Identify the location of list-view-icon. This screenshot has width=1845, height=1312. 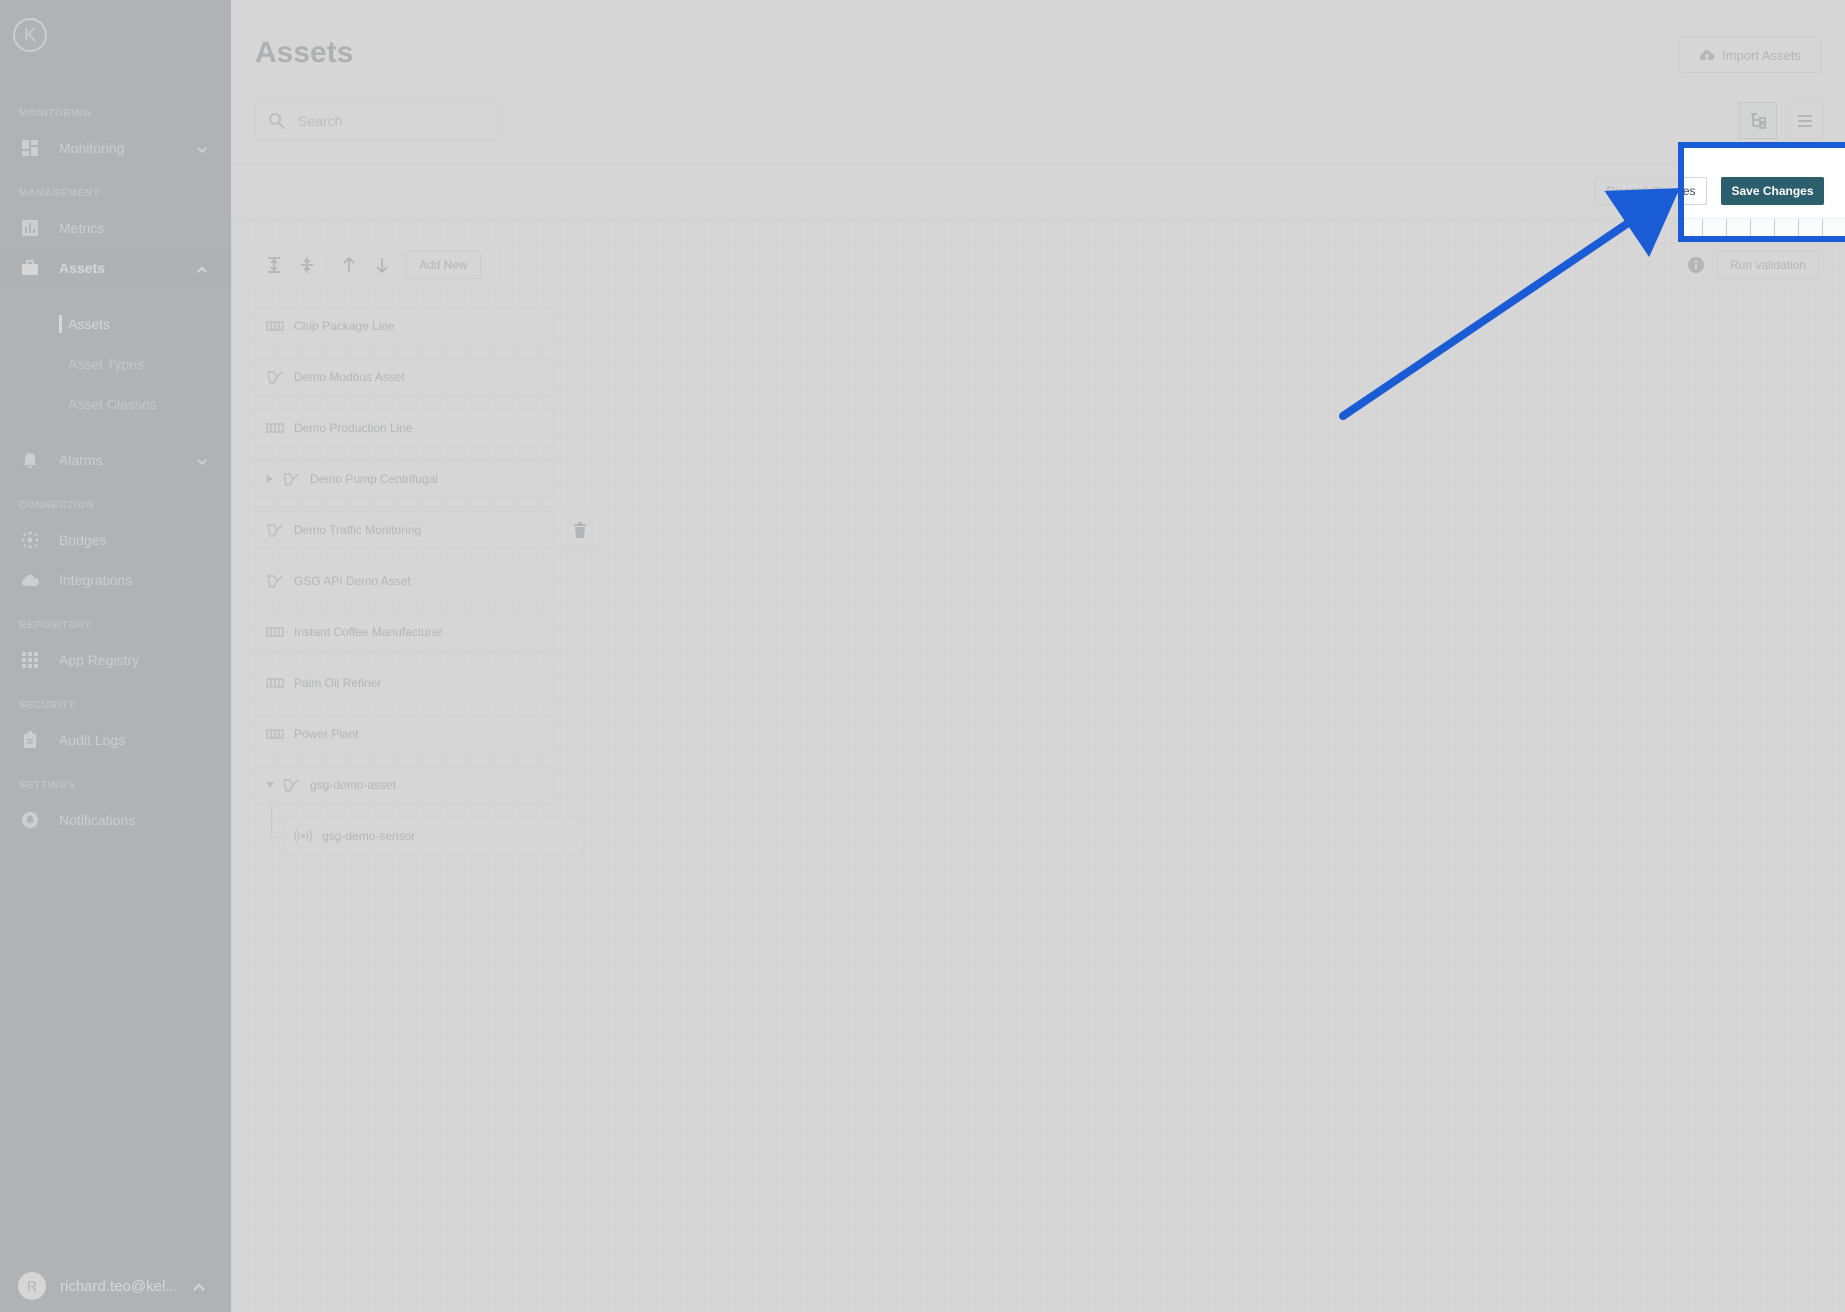
(1805, 120).